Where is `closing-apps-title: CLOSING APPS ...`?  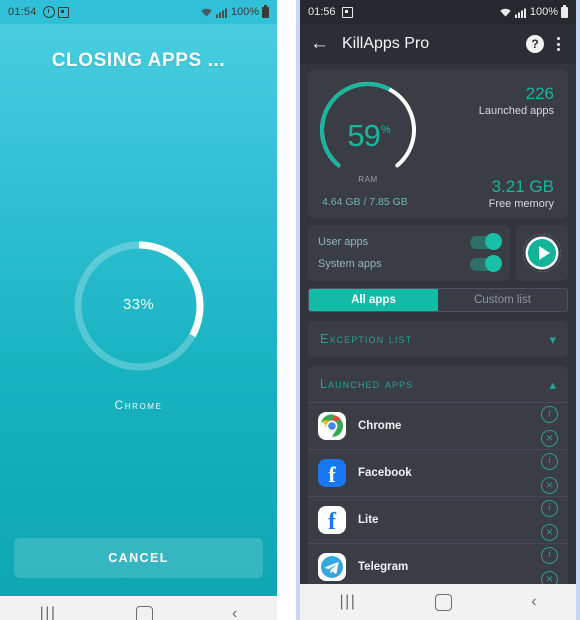 closing-apps-title: CLOSING APPS ... is located at coordinates (138, 60).